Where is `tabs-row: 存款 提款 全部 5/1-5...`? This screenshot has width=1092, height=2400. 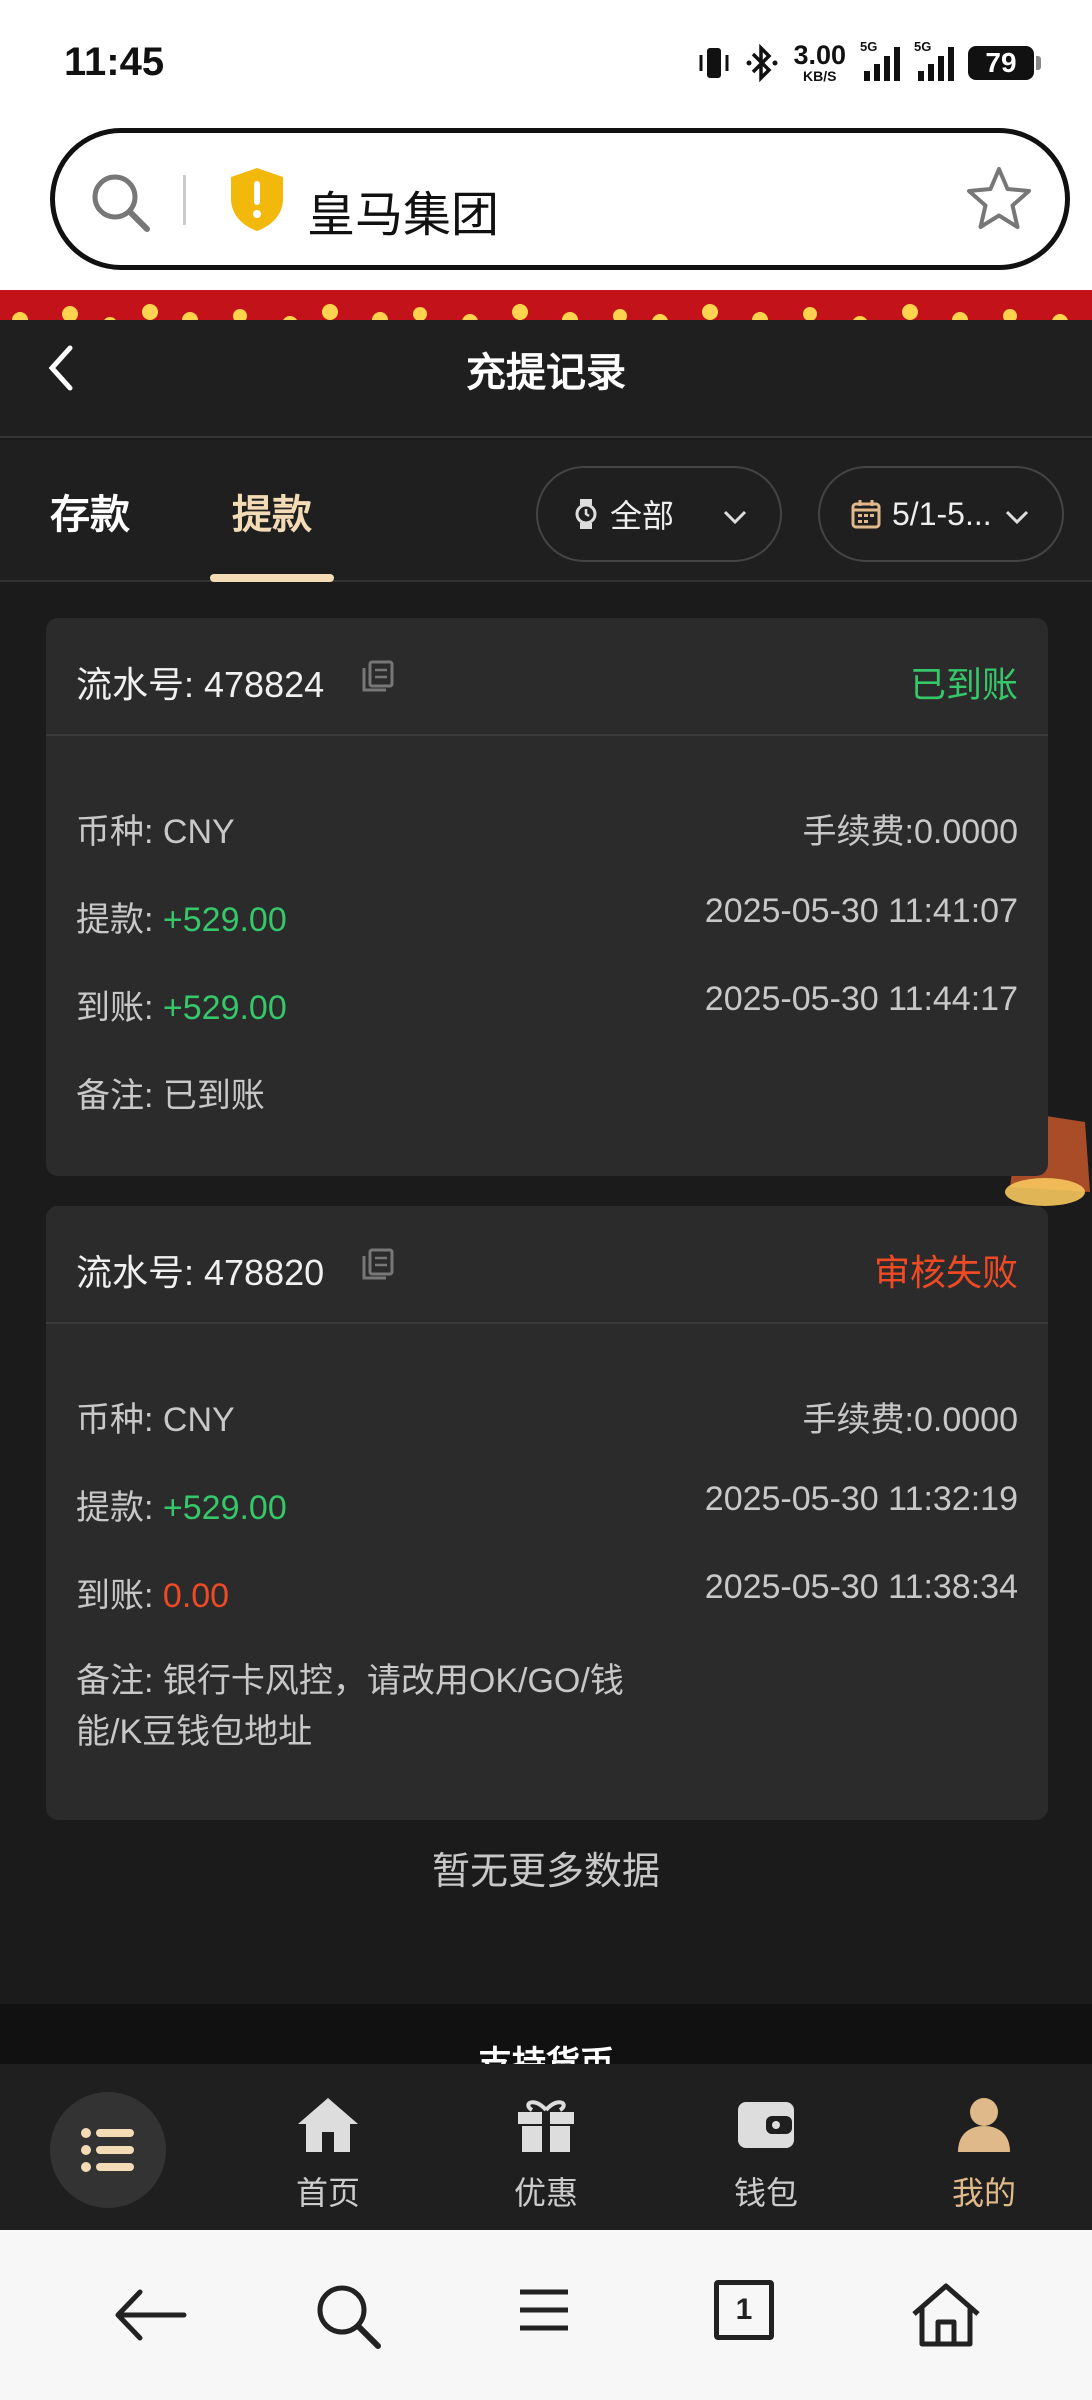 tabs-row: 存款 提款 全部 5/1-5... is located at coordinates (546, 511).